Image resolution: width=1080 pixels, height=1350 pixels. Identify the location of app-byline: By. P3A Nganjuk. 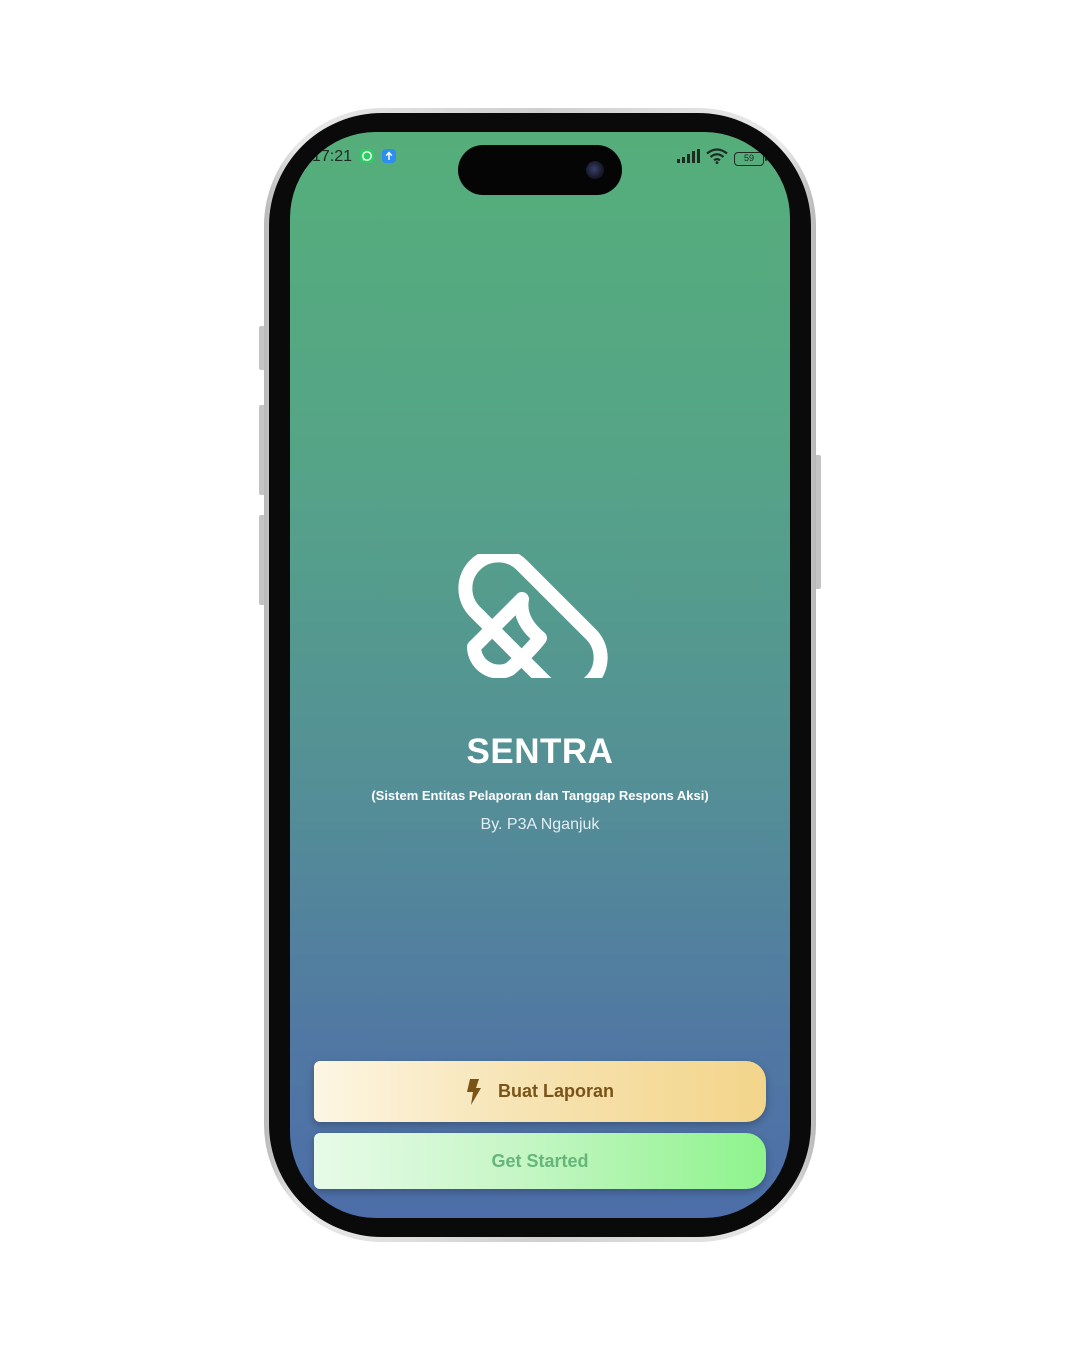
(540, 824).